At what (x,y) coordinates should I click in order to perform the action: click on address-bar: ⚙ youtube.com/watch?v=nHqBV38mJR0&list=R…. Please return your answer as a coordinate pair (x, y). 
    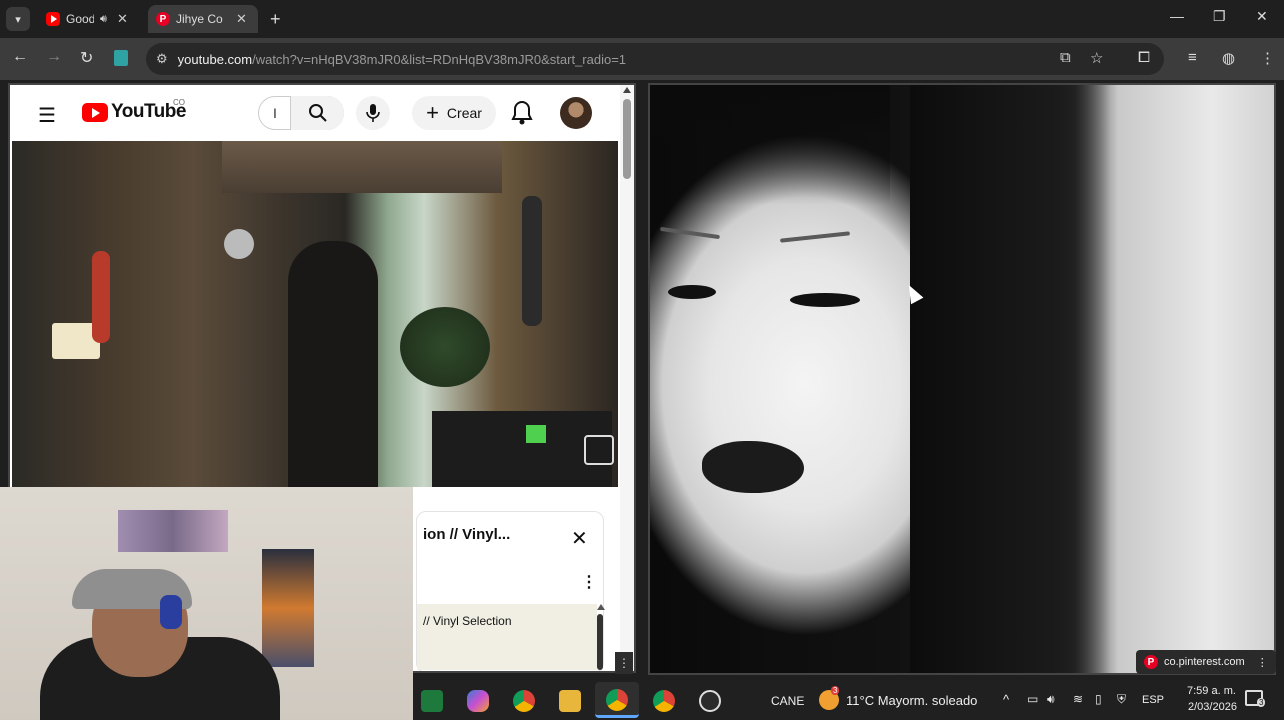
    Looking at the image, I should click on (655, 59).